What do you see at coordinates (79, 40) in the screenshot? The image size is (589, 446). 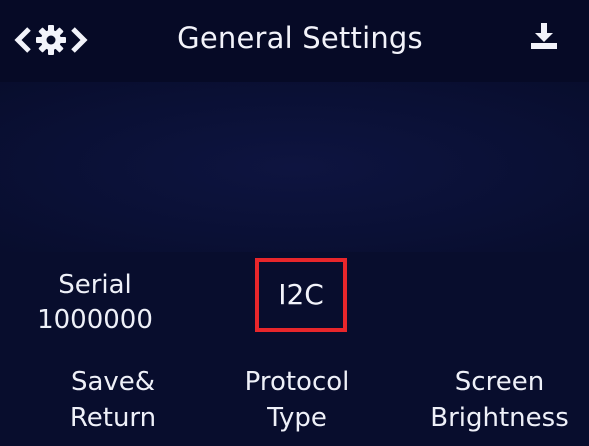 I see `chevron-right-icon` at bounding box center [79, 40].